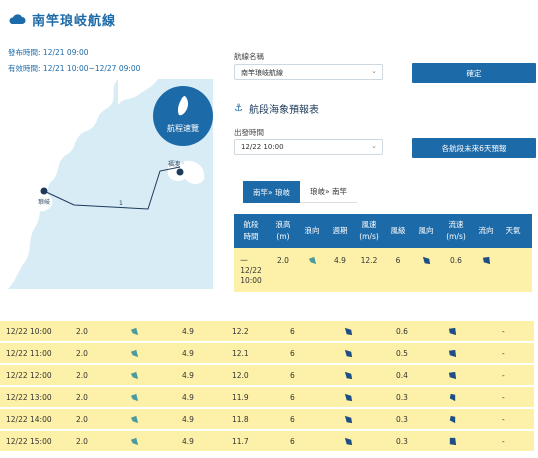 The image size is (538, 458). What do you see at coordinates (74, 68) in the screenshot?
I see `valid-time: 有效時間: 12/21 10:00~12/27 09:00` at bounding box center [74, 68].